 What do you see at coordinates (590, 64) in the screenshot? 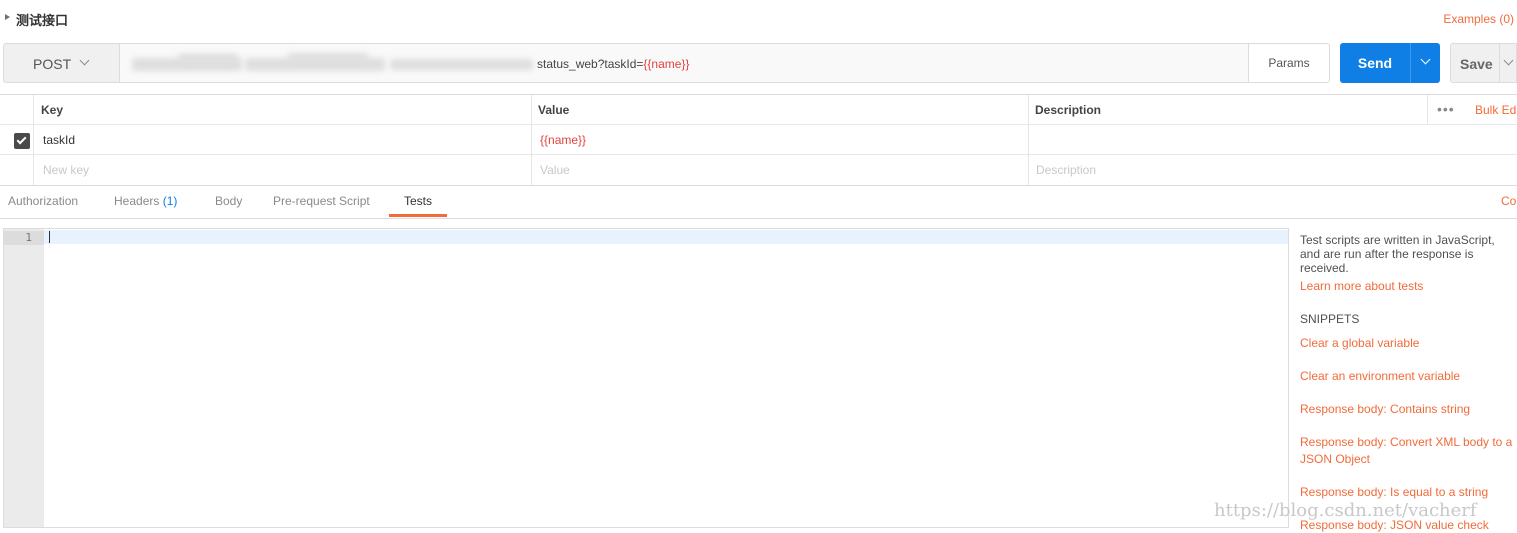
I see `url-path: status_web?taskId=` at bounding box center [590, 64].